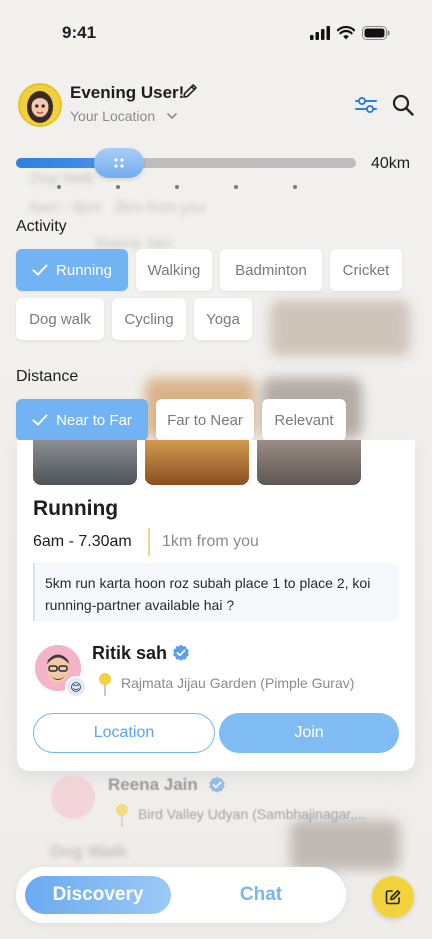  What do you see at coordinates (118, 207) in the screenshot?
I see `ghost-text: 6am - 8pm 2km from you` at bounding box center [118, 207].